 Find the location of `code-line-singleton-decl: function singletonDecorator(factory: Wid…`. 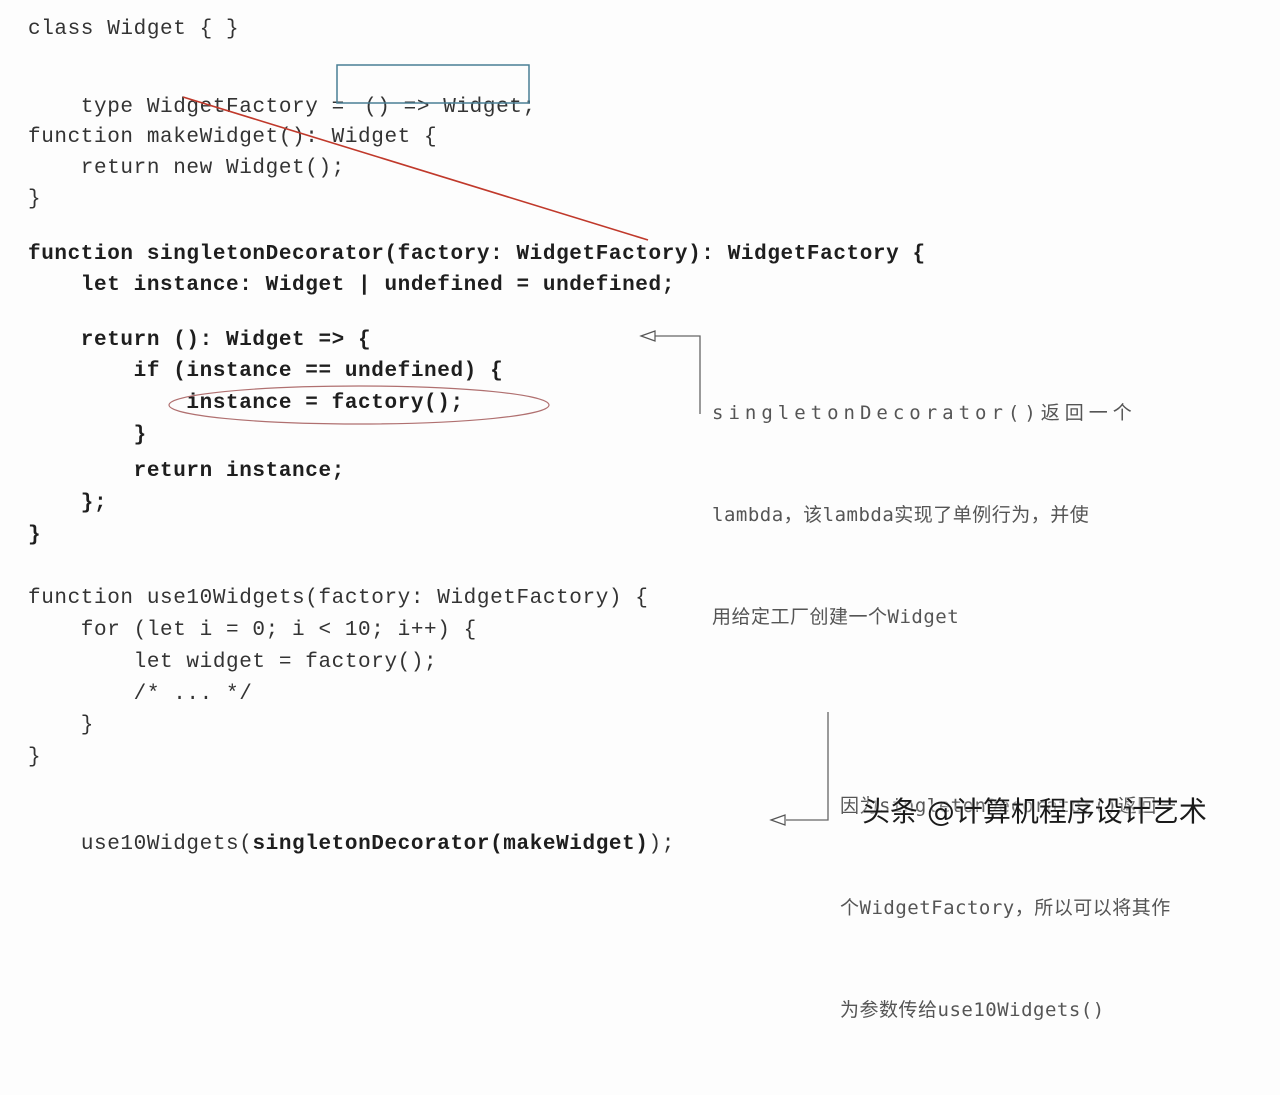

code-line-singleton-decl: function singletonDecorator(factory: Wid… is located at coordinates (477, 254).